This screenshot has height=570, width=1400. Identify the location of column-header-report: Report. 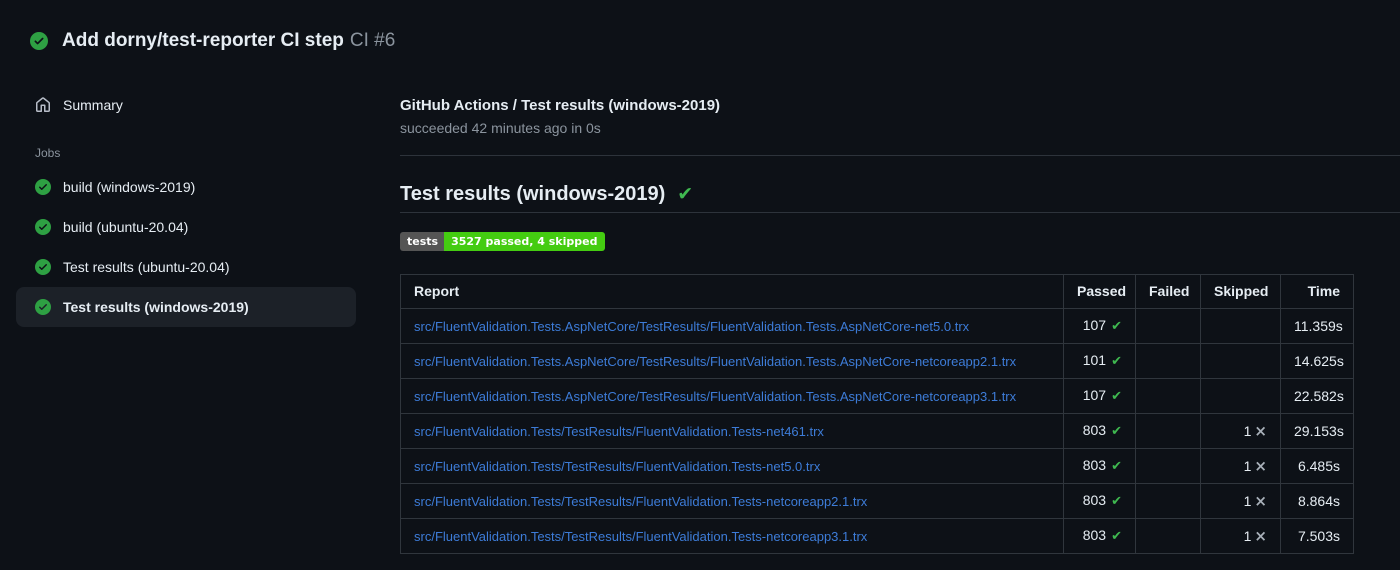
(732, 291).